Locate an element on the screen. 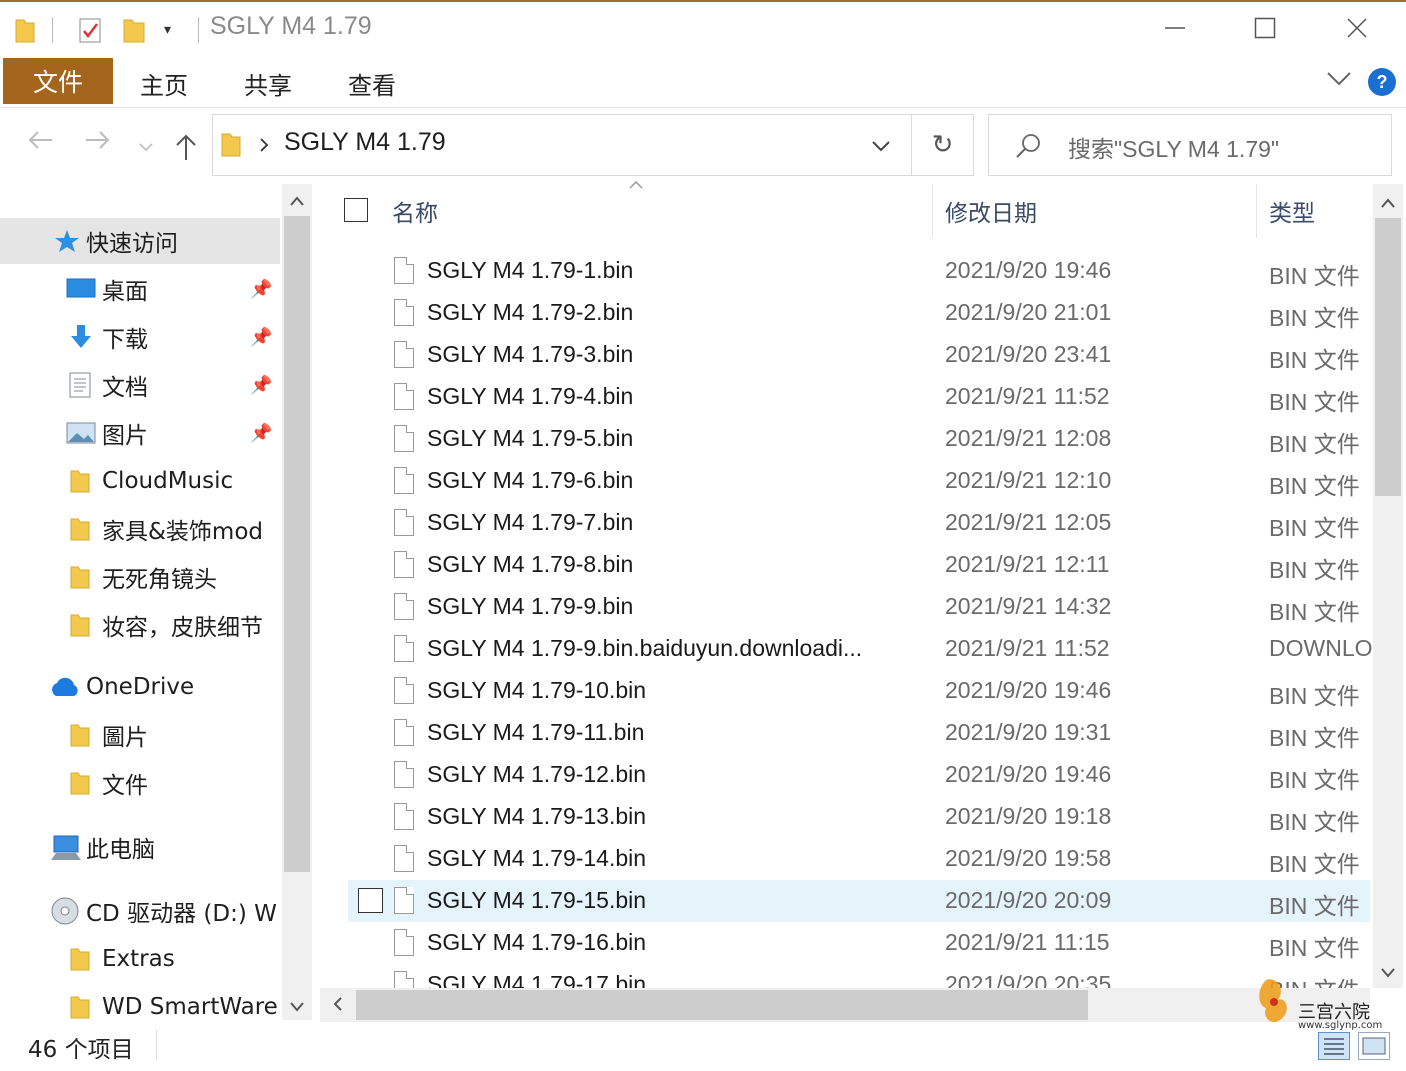 This screenshot has height=1071, width=1406. tab-file: 文件 is located at coordinates (58, 81).